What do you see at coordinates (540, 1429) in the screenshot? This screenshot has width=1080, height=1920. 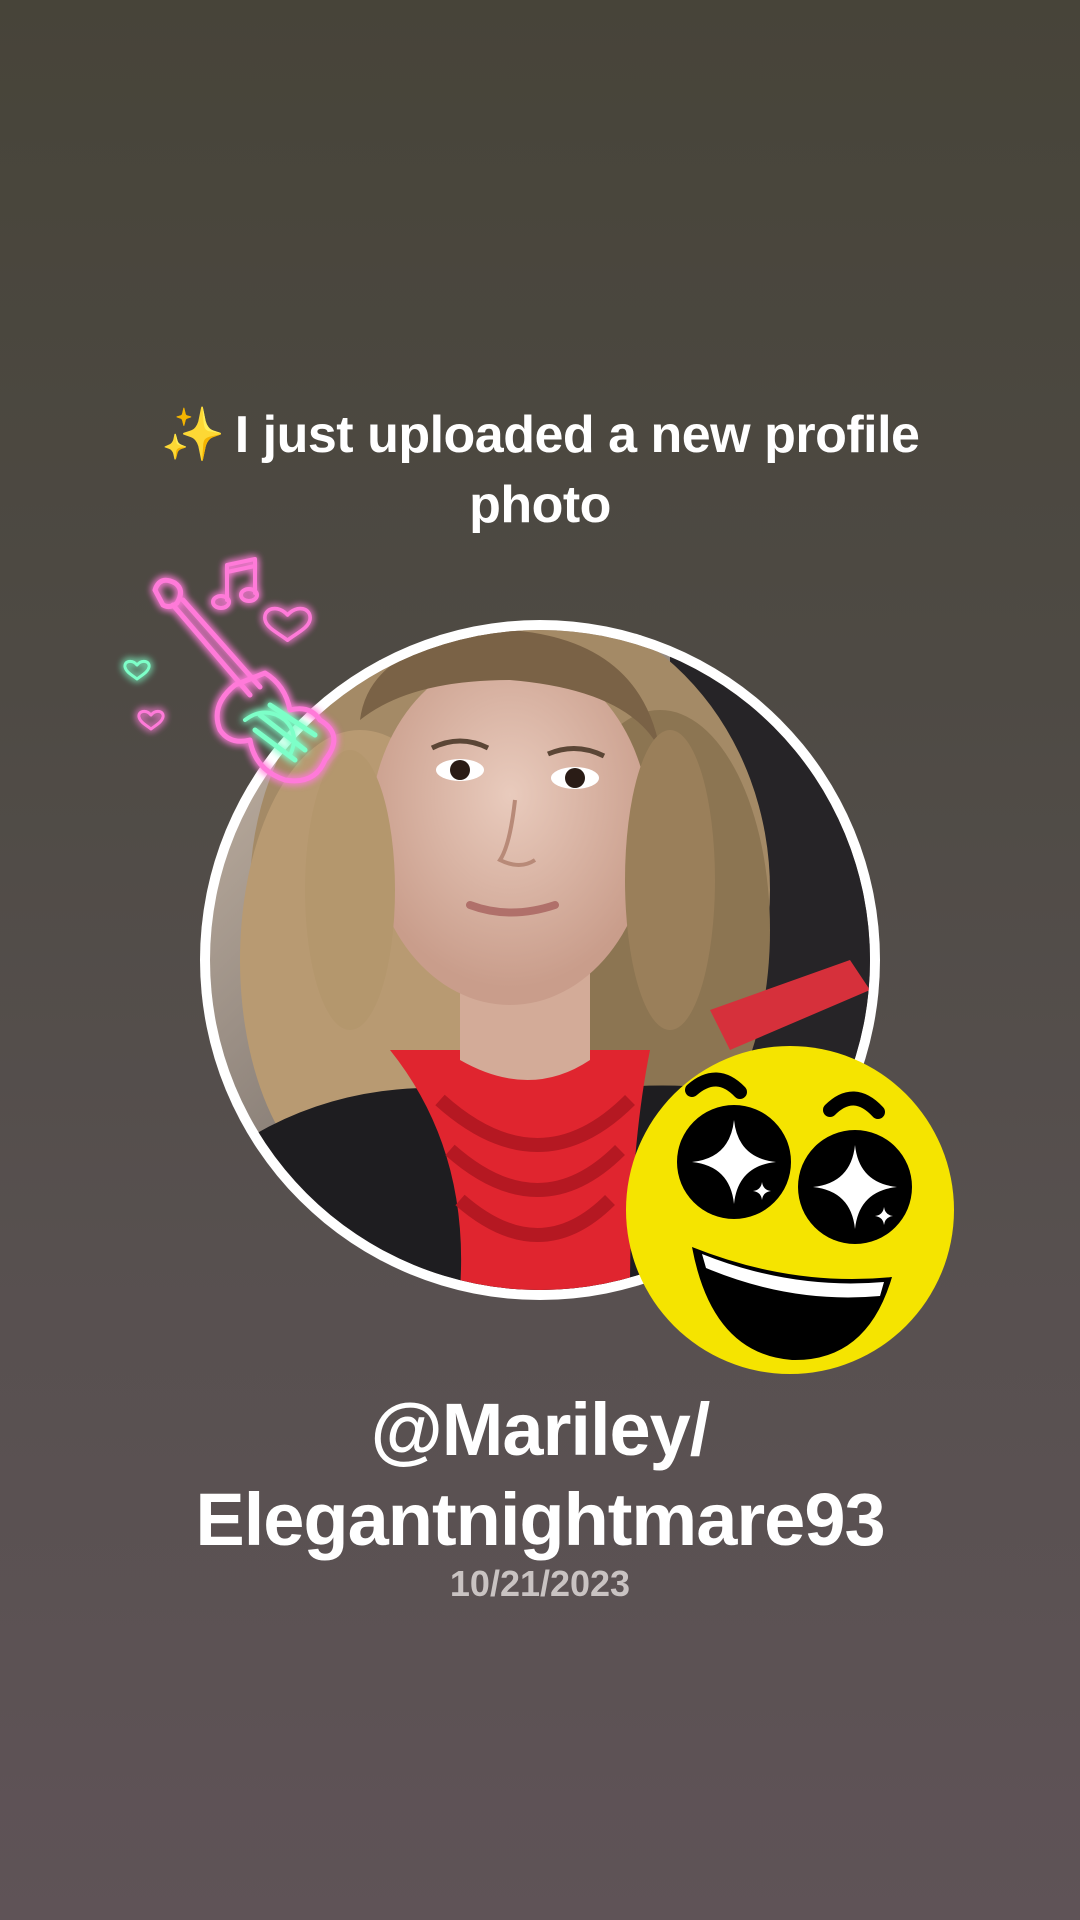 I see `username-line-1: @Mariley/` at bounding box center [540, 1429].